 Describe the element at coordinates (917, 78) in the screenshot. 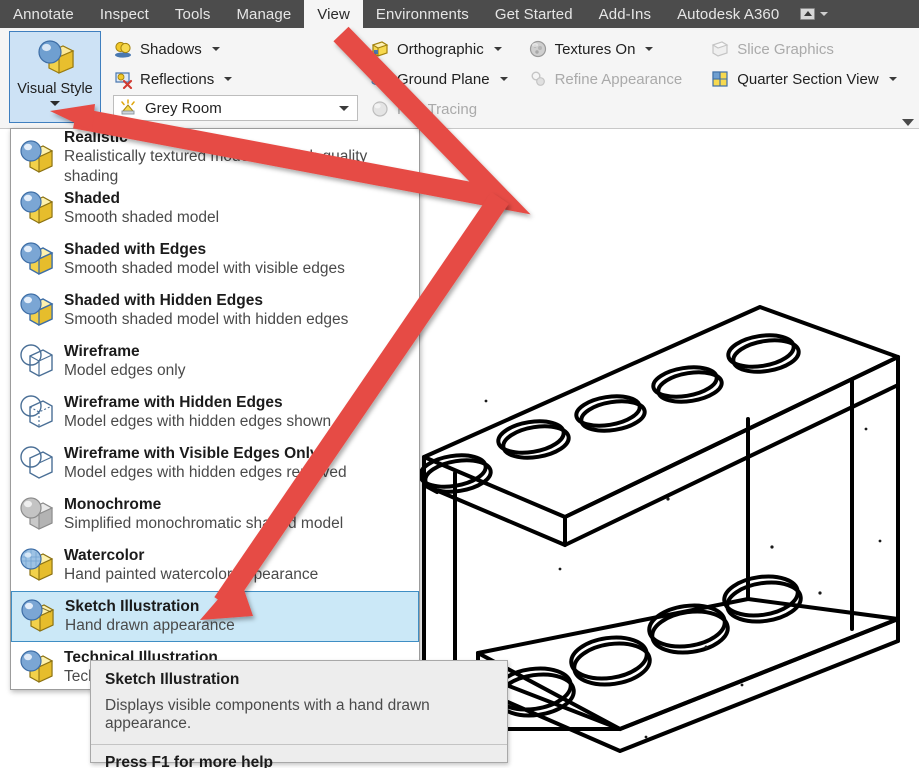

I see `ribbon-group-windows: User Interface Clean Screen` at that location.